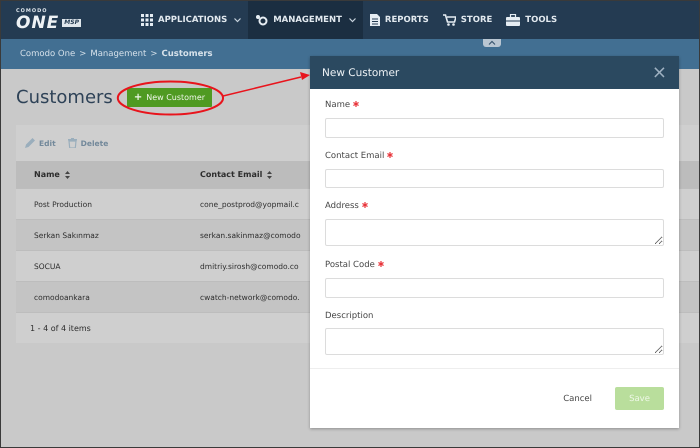 This screenshot has height=448, width=700. Describe the element at coordinates (513, 20) in the screenshot. I see `toolbox-icon` at that location.